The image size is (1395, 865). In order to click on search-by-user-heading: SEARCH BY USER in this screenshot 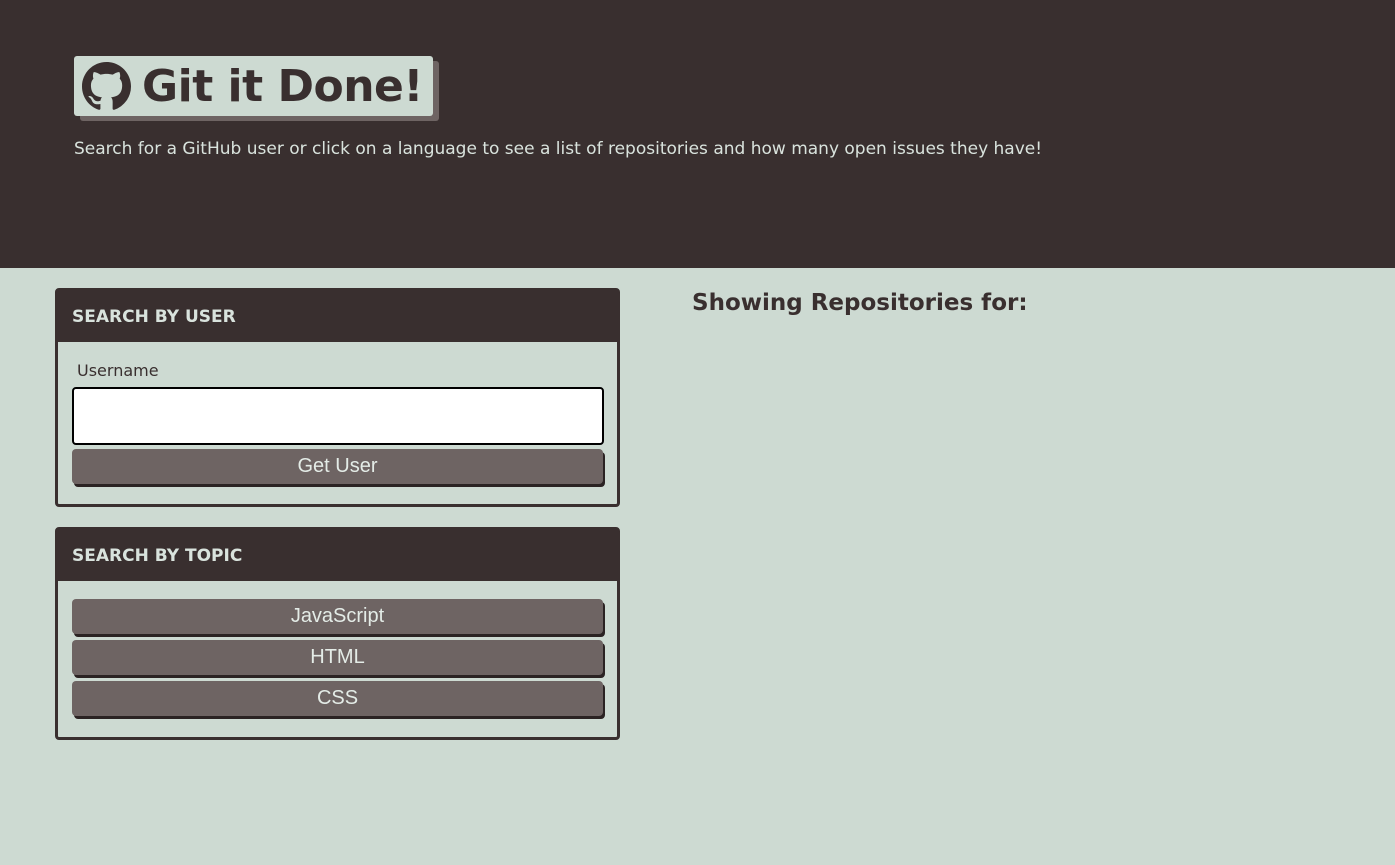, I will do `click(337, 316)`.